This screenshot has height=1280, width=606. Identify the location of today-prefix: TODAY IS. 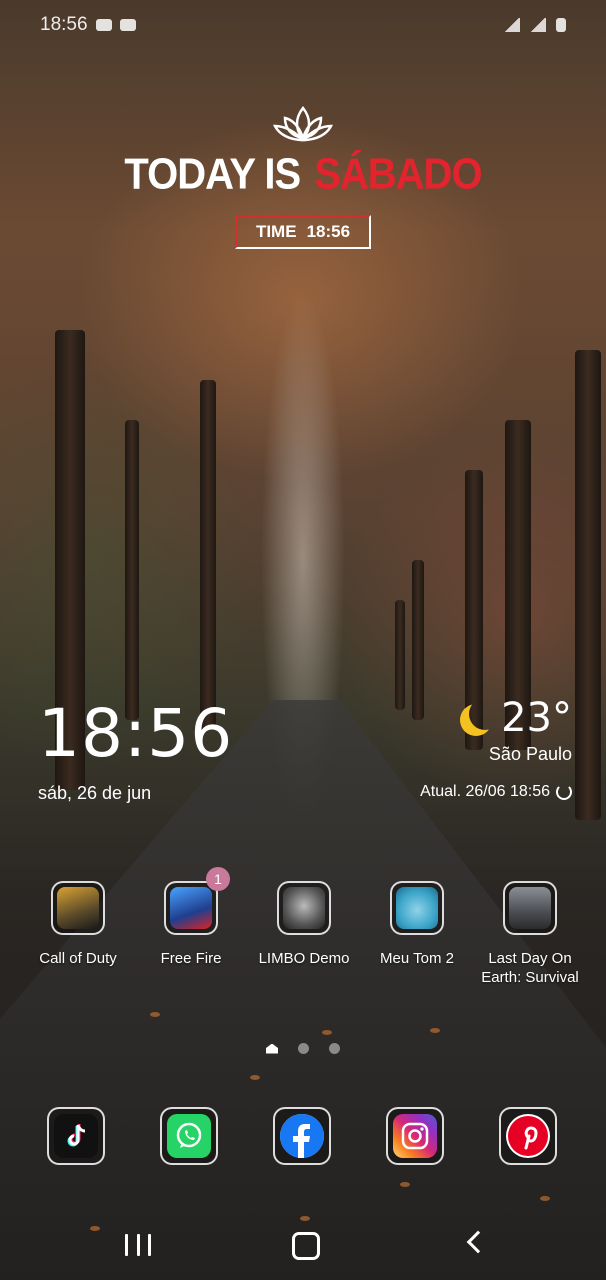
(212, 174).